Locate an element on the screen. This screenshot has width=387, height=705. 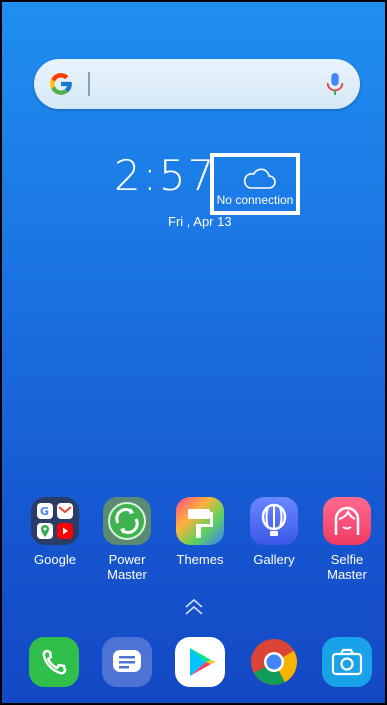
app-selfie-master: Selfie Master is located at coordinates (347, 539).